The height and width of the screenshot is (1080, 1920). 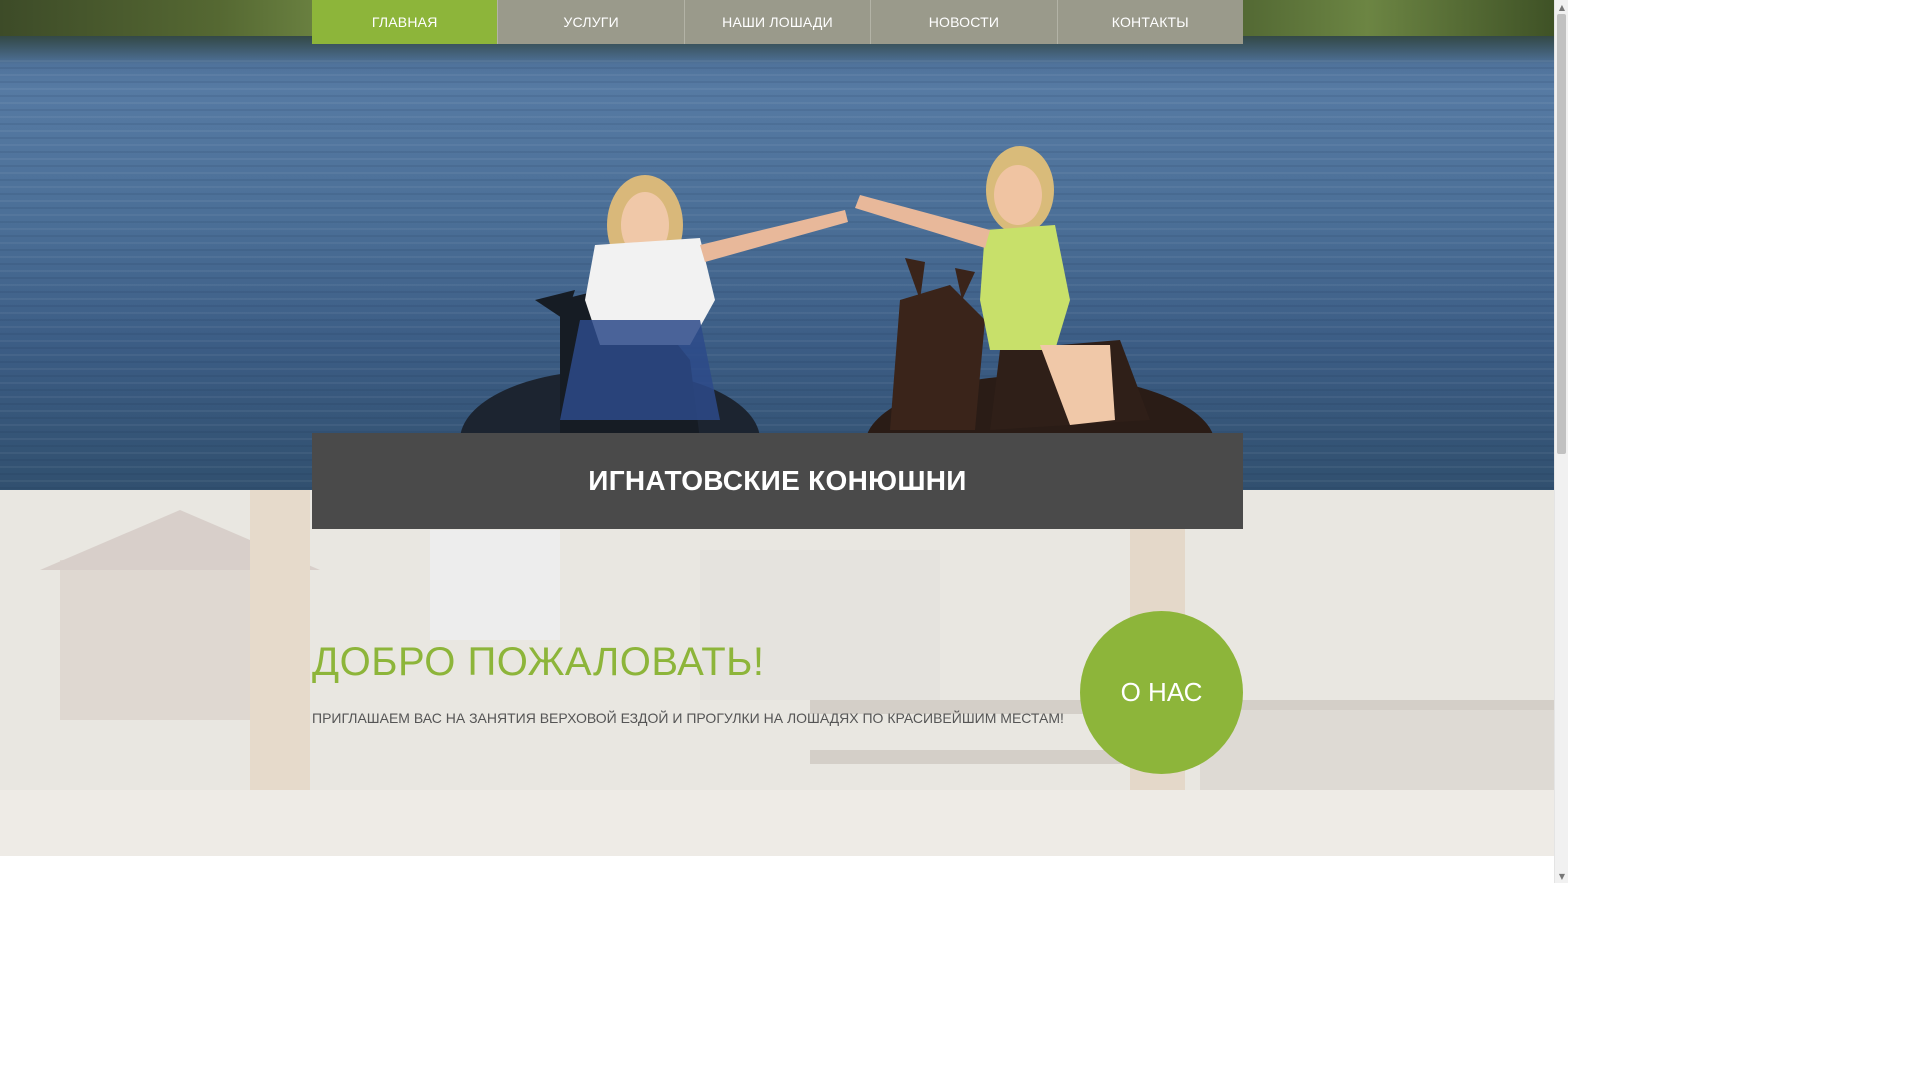 I want to click on nav-item-home: ГЛАВНАЯ, so click(x=405, y=22).